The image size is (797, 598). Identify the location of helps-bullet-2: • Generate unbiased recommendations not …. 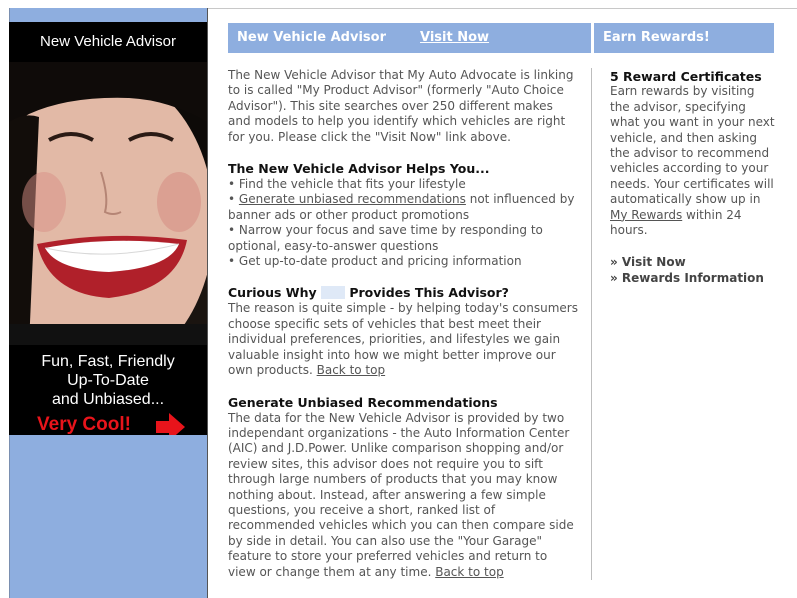
(403, 207).